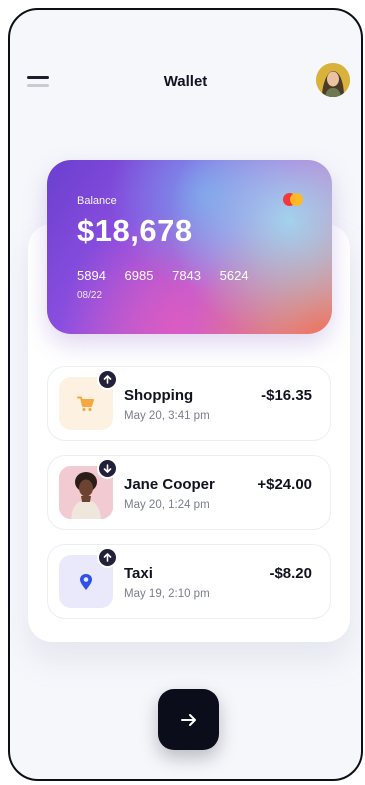 This screenshot has width=365, height=785. I want to click on next-button, so click(188, 719).